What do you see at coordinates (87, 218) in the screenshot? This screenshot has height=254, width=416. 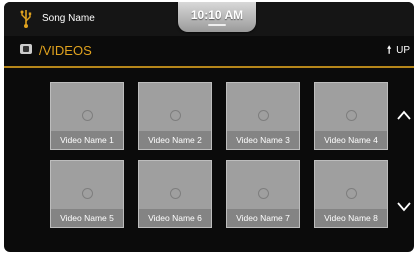 I see `video-name: Video Name 5` at bounding box center [87, 218].